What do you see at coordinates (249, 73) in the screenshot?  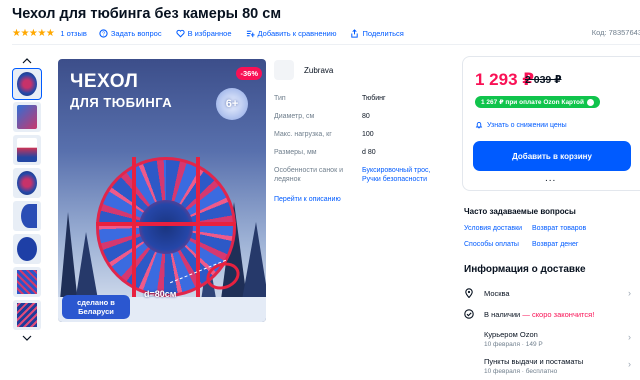 I see `discount-badge: -36%` at bounding box center [249, 73].